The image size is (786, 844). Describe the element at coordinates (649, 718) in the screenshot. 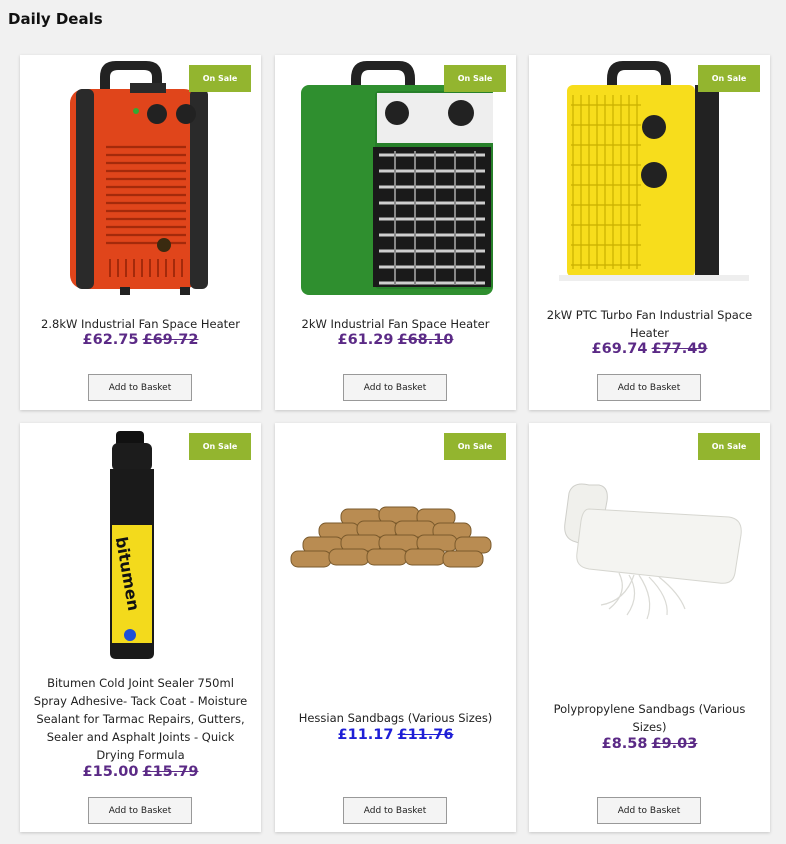

I see `product-name: Polypropylene Sandbags (Various Sizes)` at that location.